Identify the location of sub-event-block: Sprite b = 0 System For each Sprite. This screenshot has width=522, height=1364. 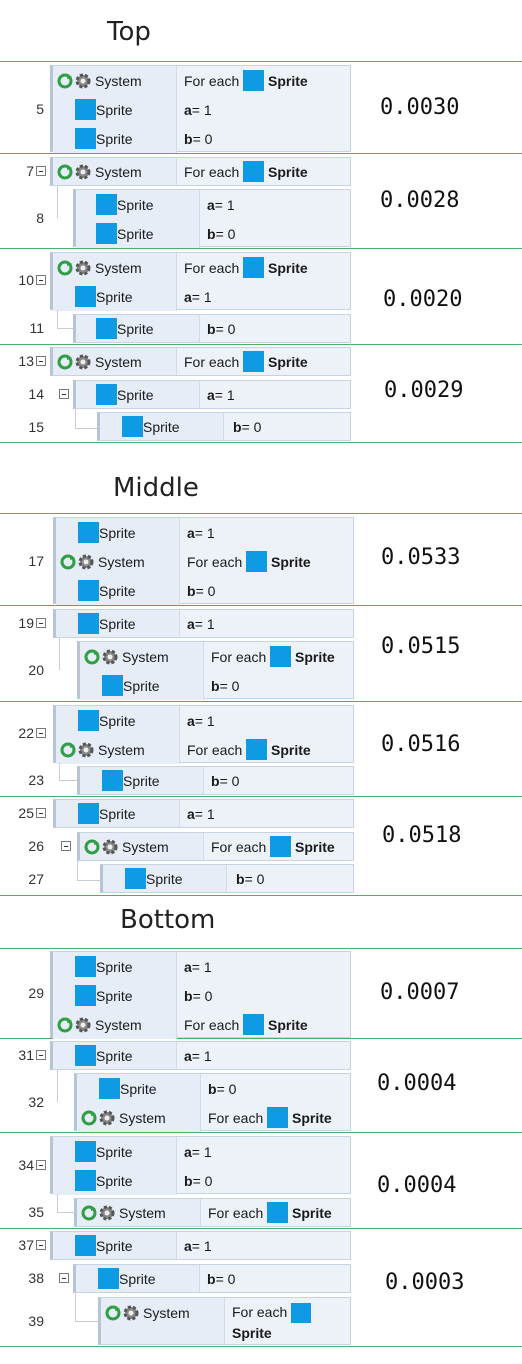
(212, 1102).